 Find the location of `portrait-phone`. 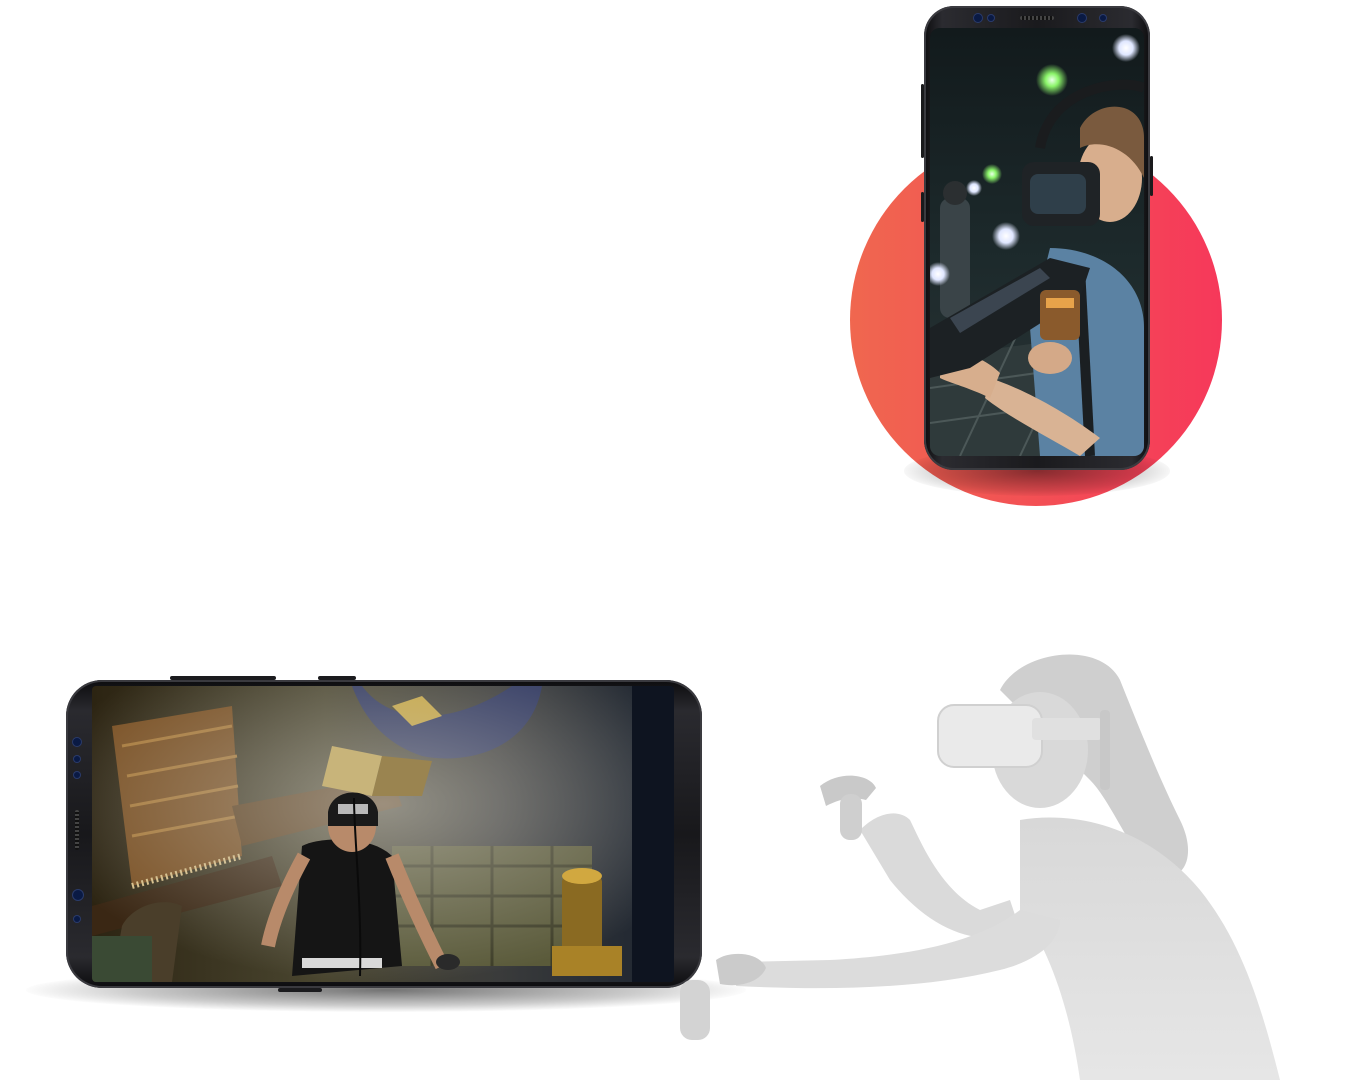

portrait-phone is located at coordinates (1037, 251).